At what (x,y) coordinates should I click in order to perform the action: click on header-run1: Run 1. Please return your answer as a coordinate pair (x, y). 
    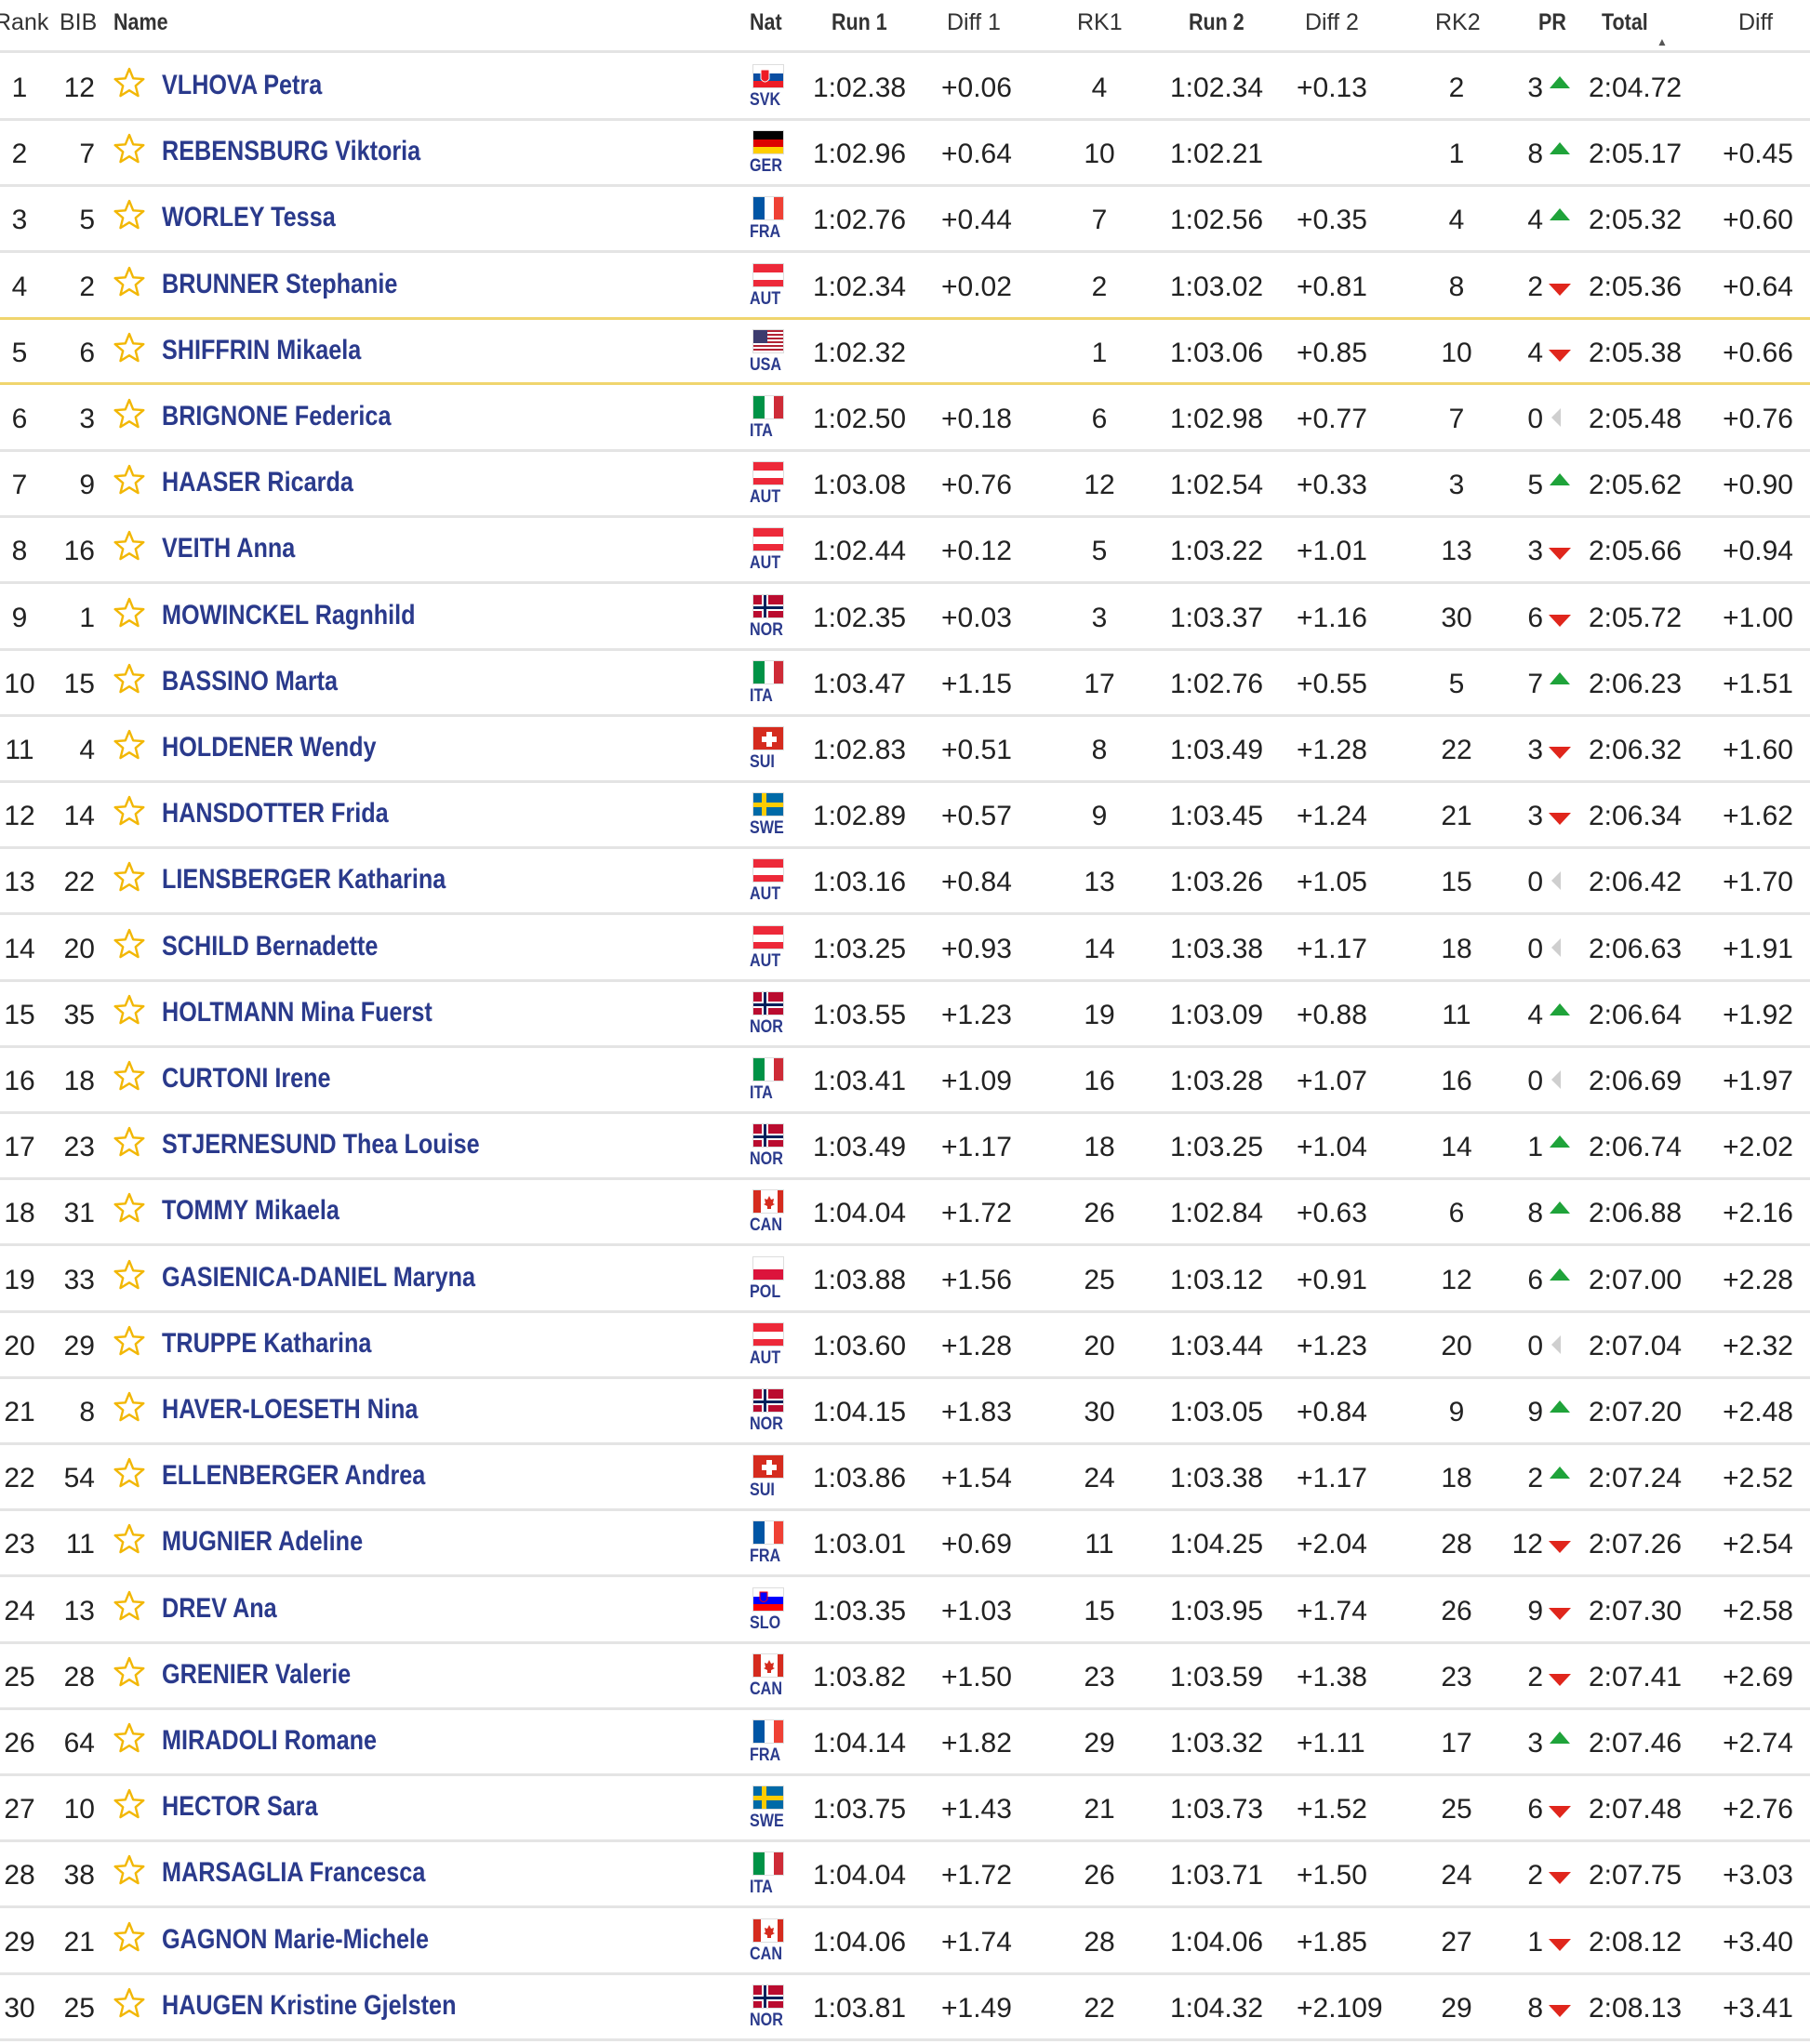
    Looking at the image, I should click on (859, 23).